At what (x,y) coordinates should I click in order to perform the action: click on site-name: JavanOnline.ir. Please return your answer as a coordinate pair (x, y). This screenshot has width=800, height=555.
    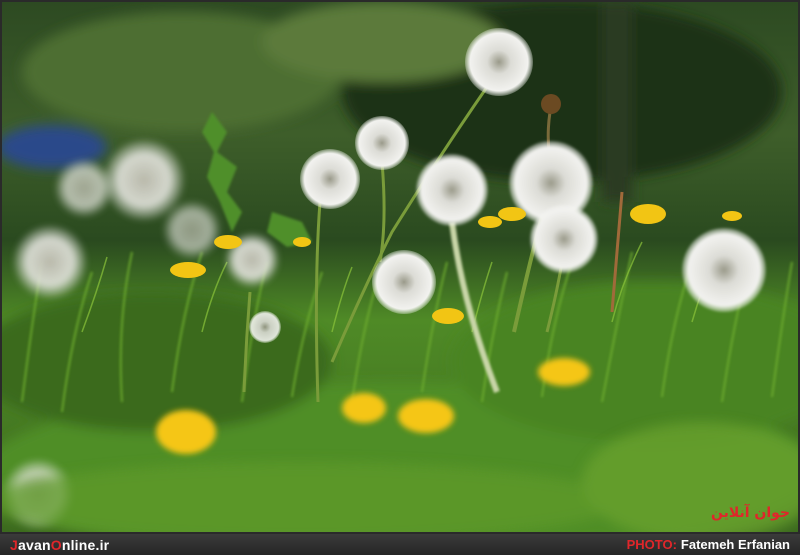
    Looking at the image, I should click on (59, 545).